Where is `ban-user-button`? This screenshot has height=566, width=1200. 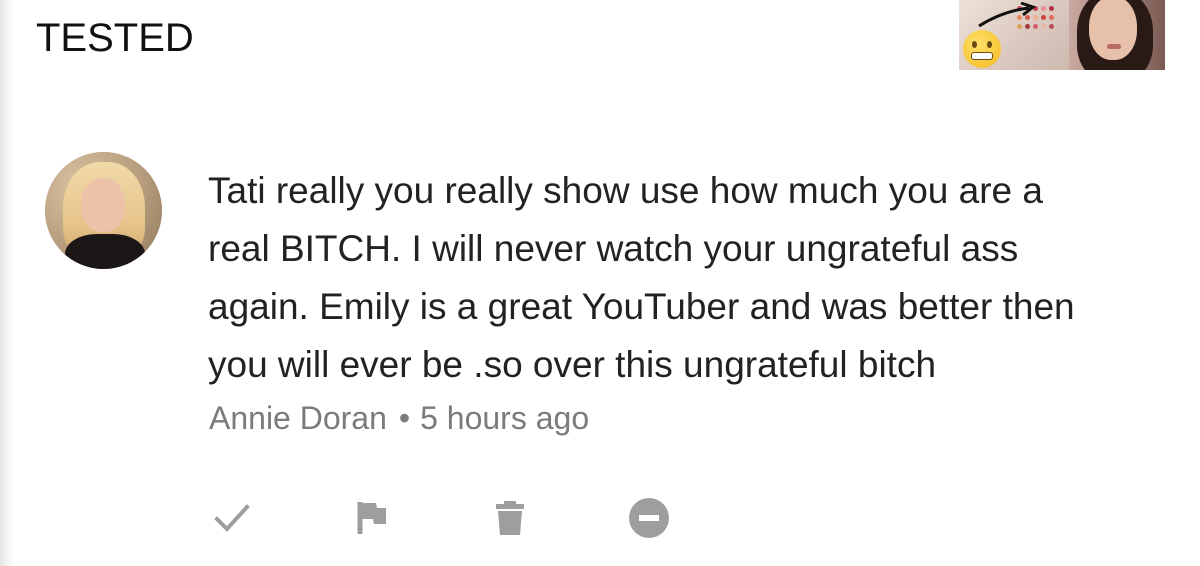
ban-user-button is located at coordinates (649, 518).